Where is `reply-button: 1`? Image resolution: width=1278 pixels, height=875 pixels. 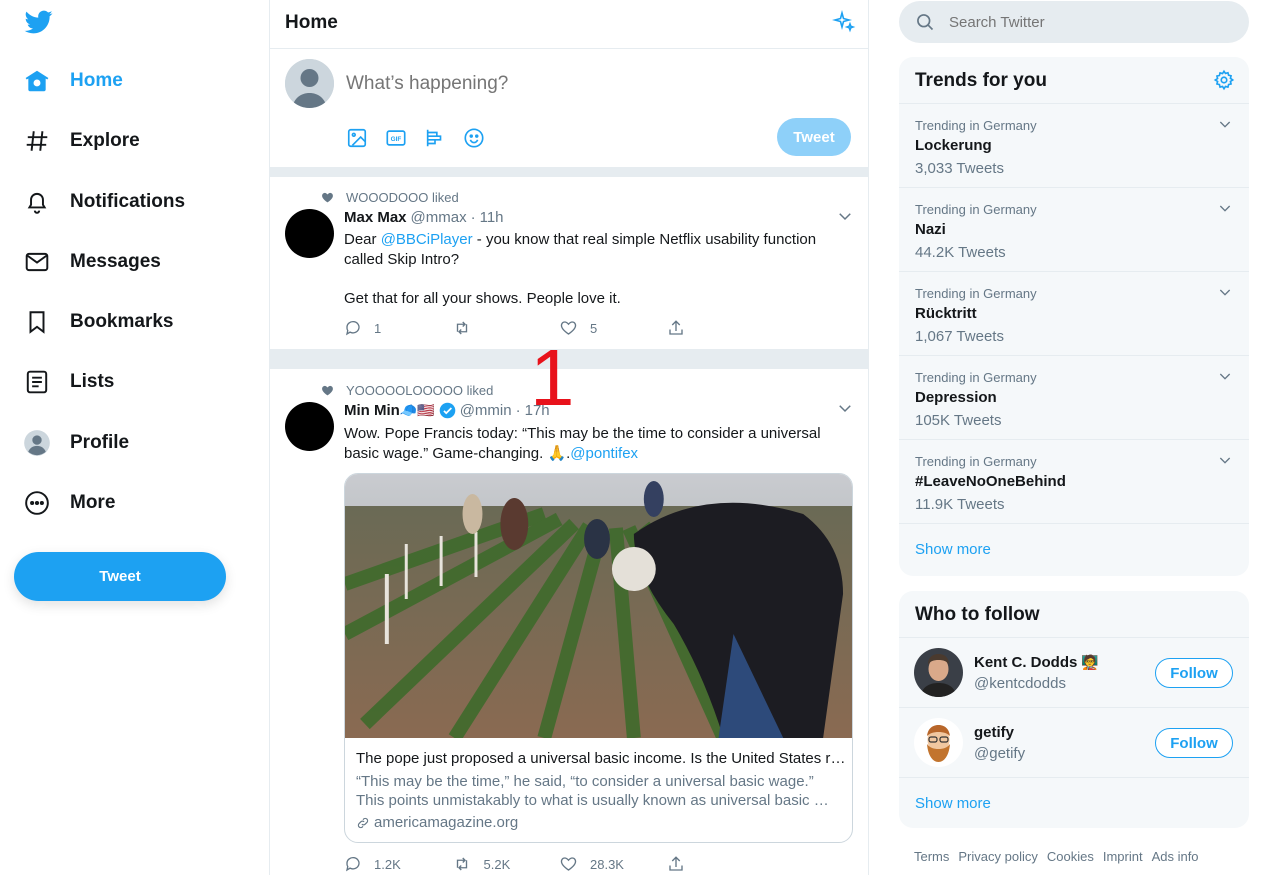 reply-button: 1 is located at coordinates (398, 328).